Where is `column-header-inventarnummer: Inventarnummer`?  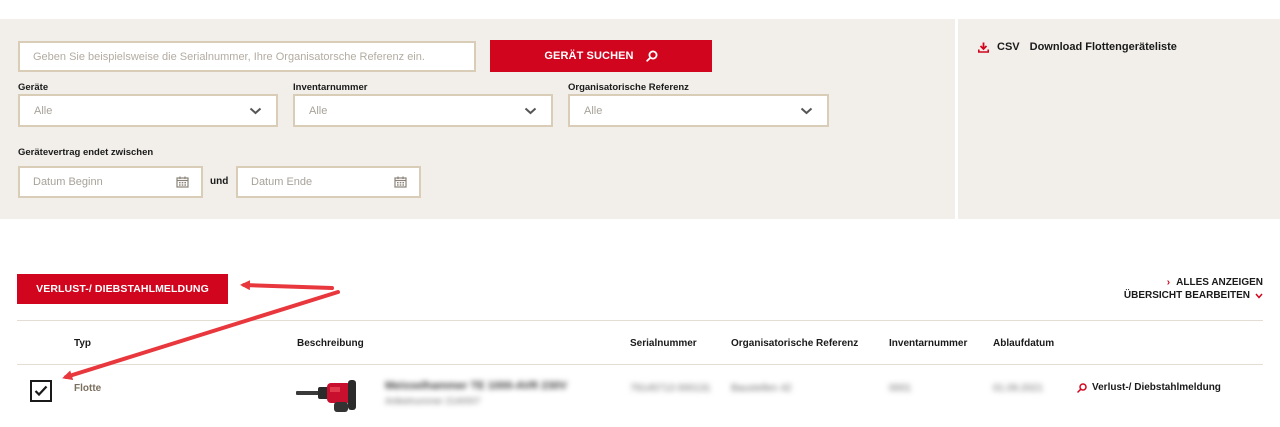 column-header-inventarnummer: Inventarnummer is located at coordinates (928, 343).